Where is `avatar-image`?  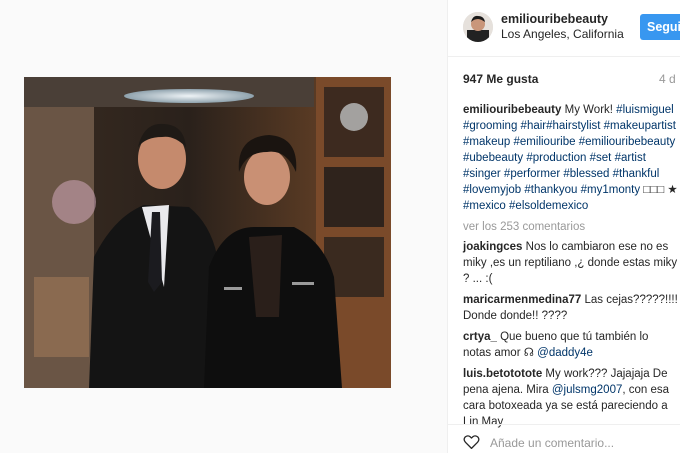
avatar-image is located at coordinates (478, 27).